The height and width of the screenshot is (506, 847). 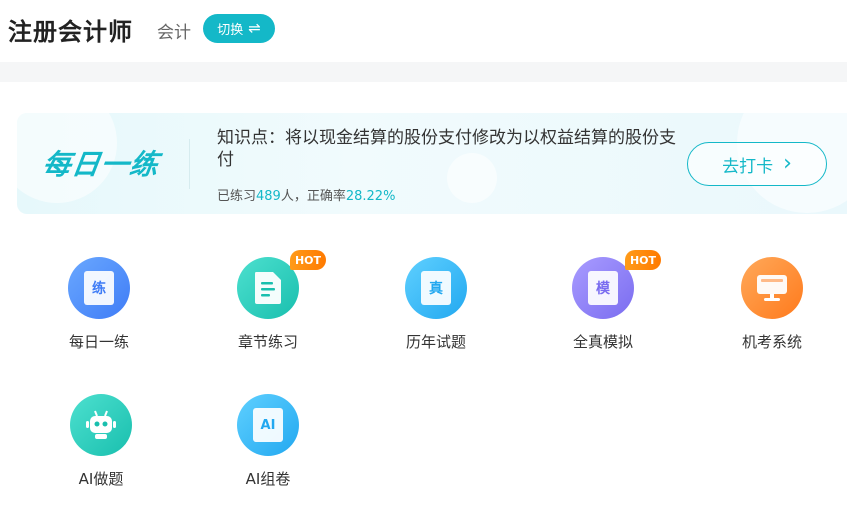 I want to click on monitor-icon, so click(x=772, y=288).